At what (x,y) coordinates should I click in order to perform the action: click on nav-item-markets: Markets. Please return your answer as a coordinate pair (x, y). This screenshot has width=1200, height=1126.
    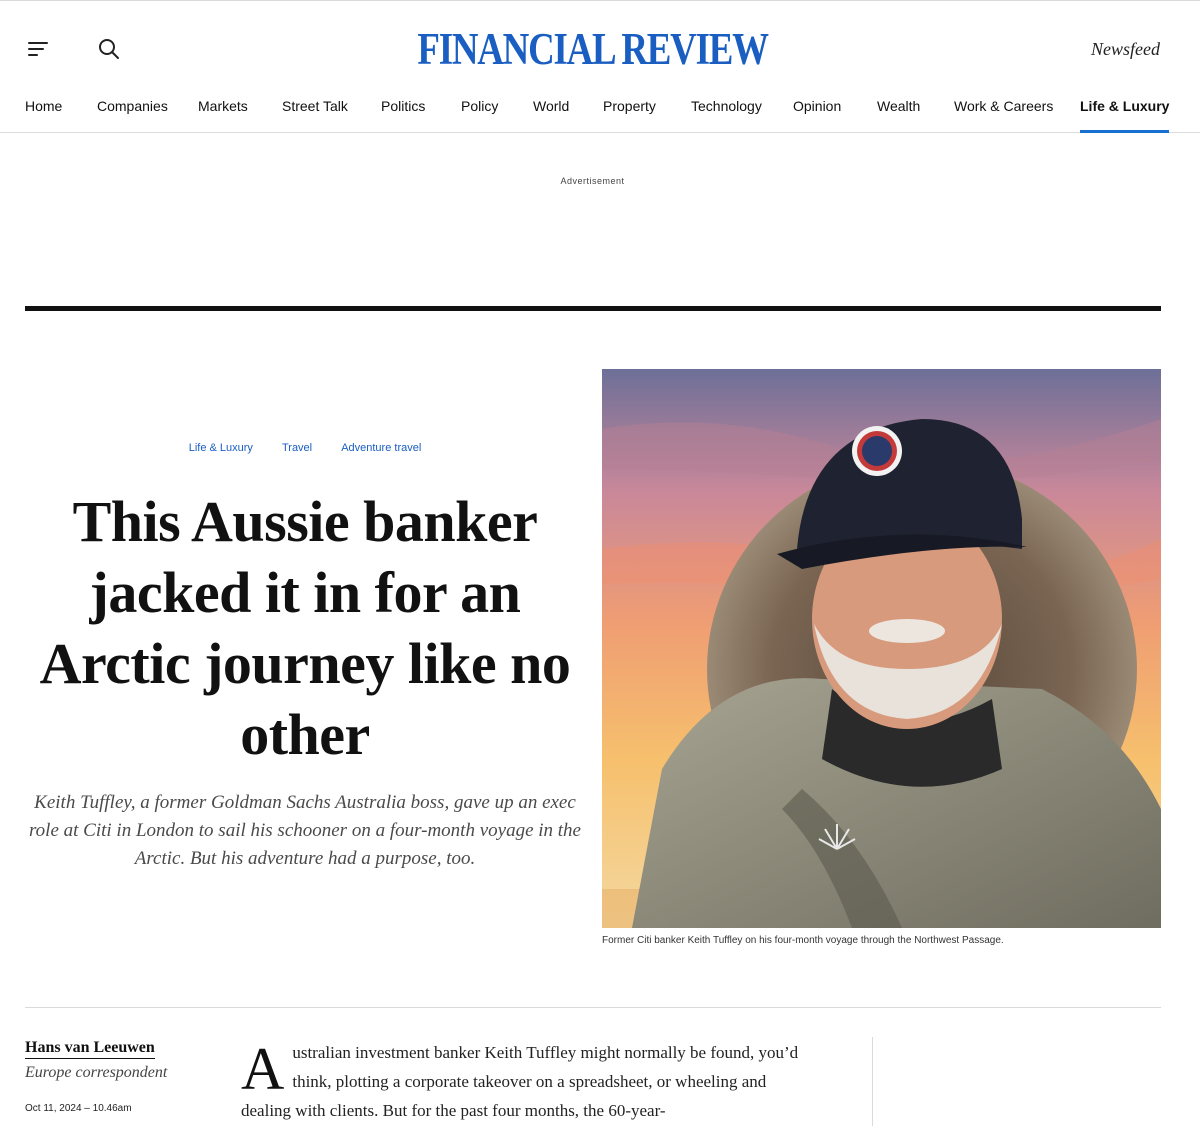
    Looking at the image, I should click on (223, 115).